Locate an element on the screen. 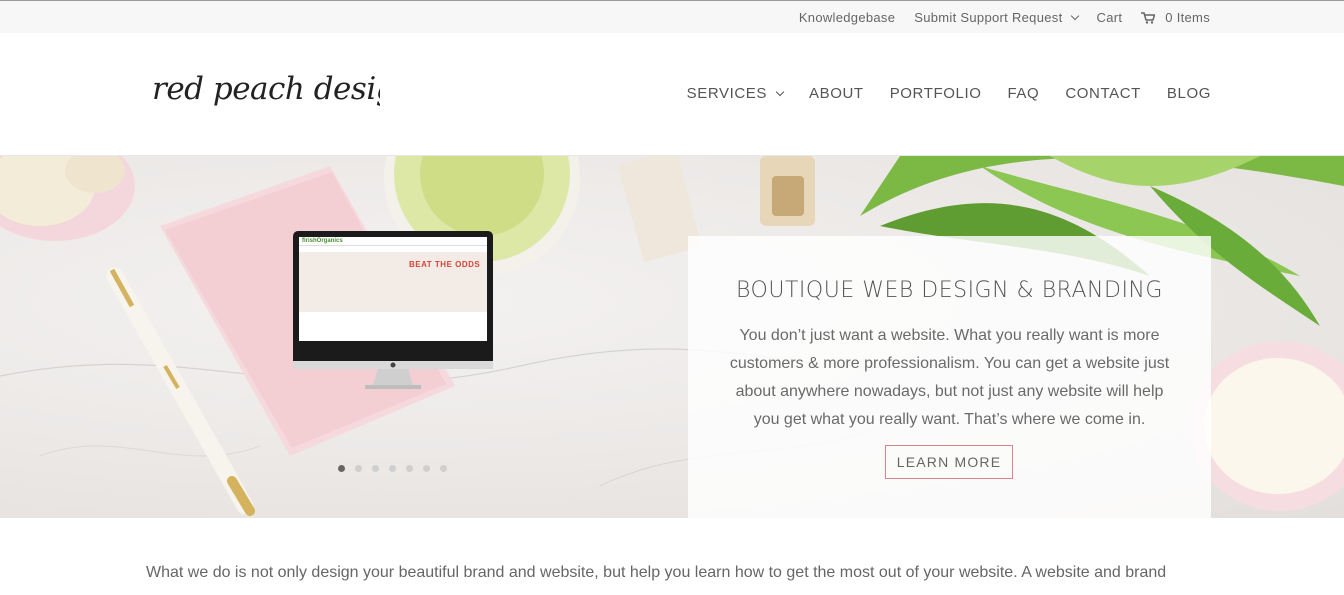  cart-items-link: 0 Items is located at coordinates (1175, 17).